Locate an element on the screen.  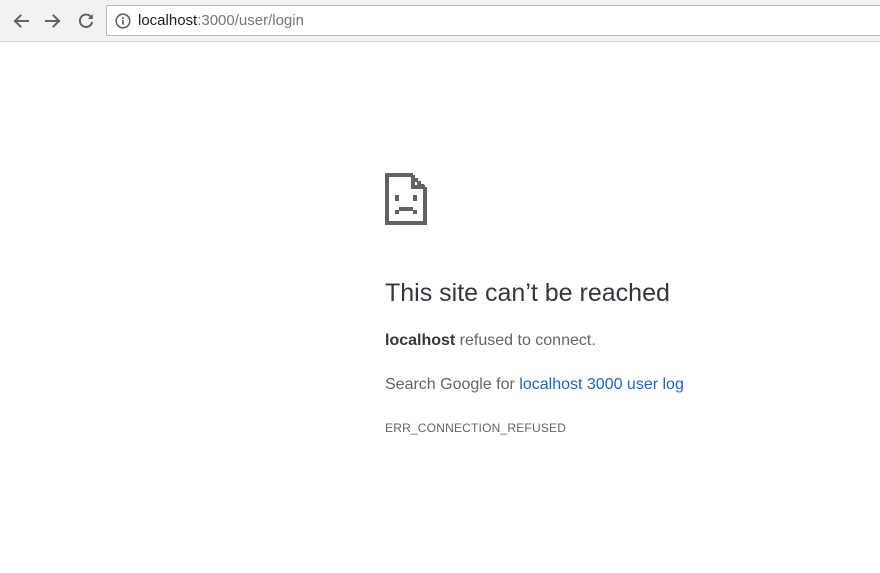
info-icon is located at coordinates (123, 21).